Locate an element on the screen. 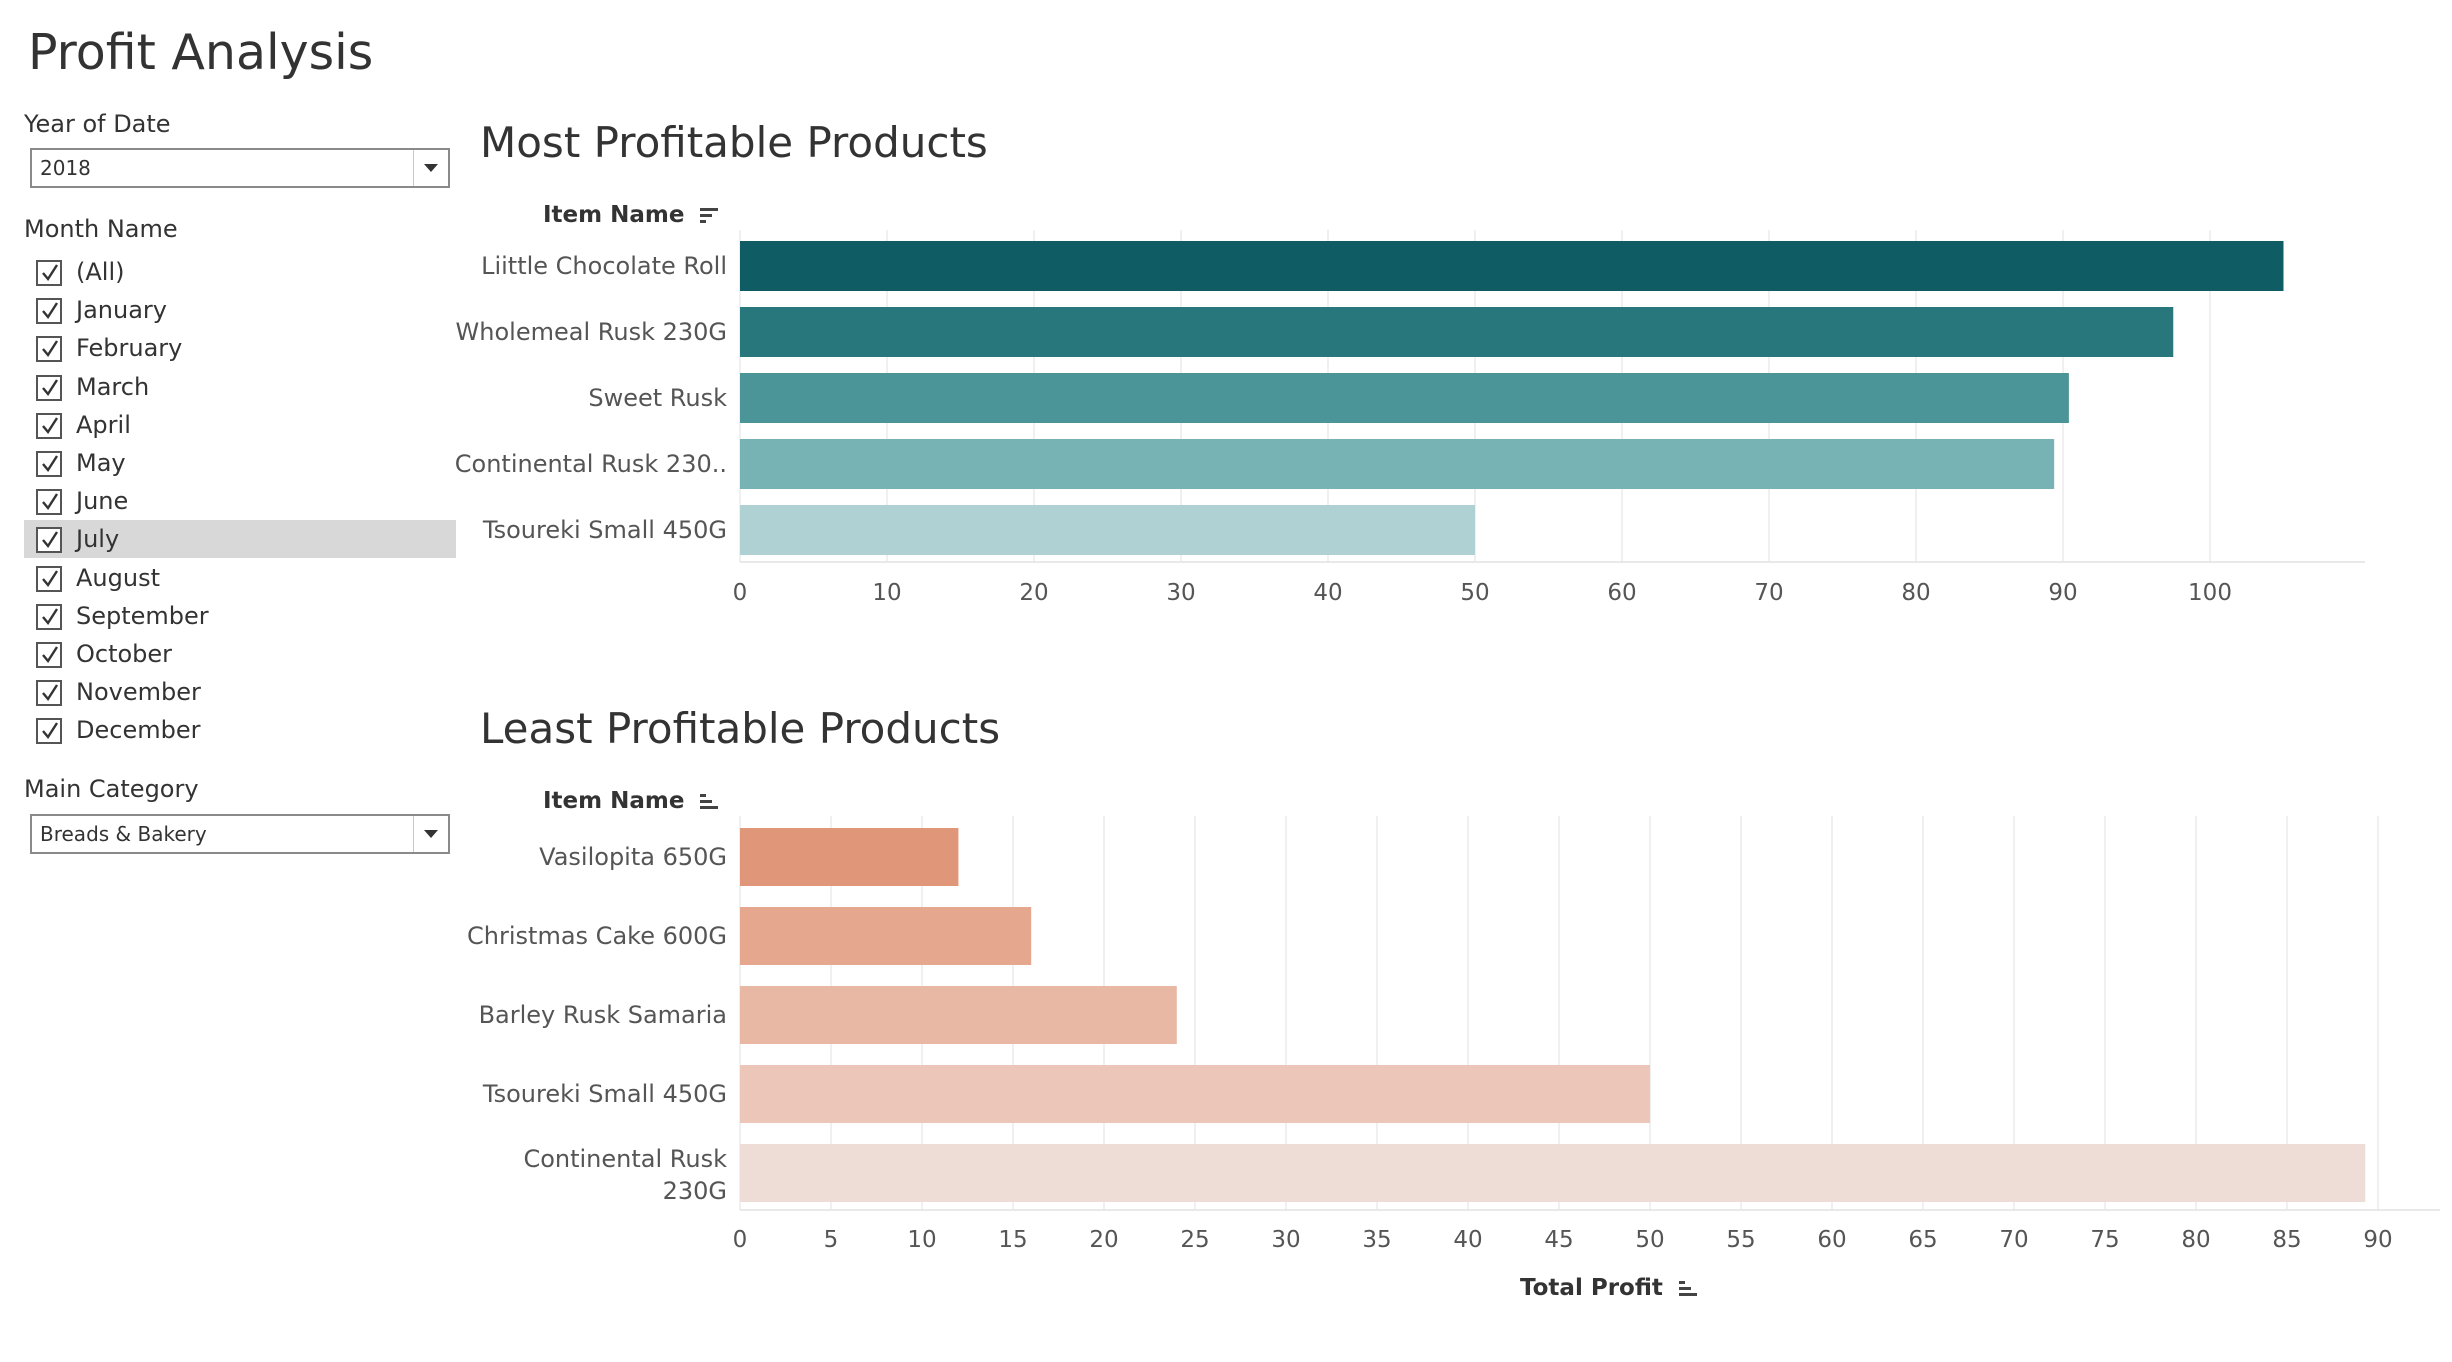 The width and height of the screenshot is (2452, 1362). total-profit-axis-title: Total Profit is located at coordinates (1609, 1288).